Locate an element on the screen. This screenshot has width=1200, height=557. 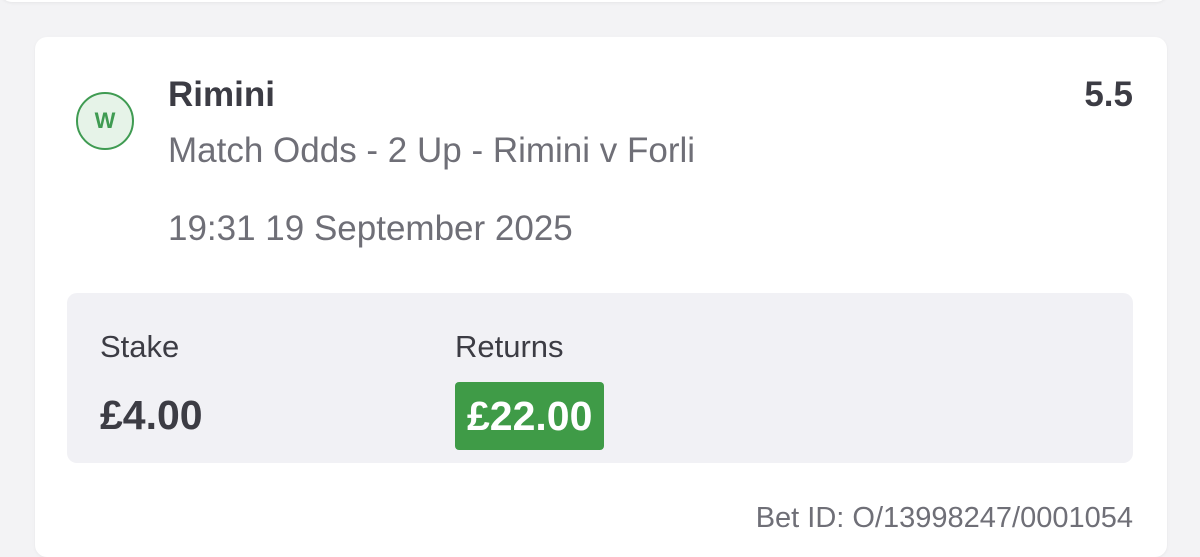
previous-bet-card is located at coordinates (584, 1).